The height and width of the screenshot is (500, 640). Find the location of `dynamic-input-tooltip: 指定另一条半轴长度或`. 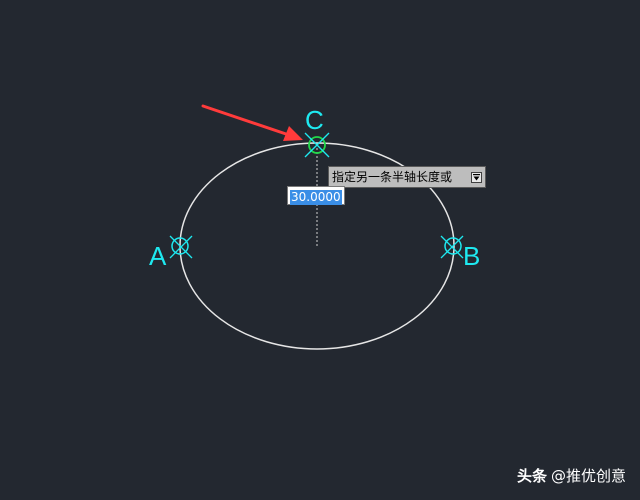

dynamic-input-tooltip: 指定另一条半轴长度或 is located at coordinates (407, 177).